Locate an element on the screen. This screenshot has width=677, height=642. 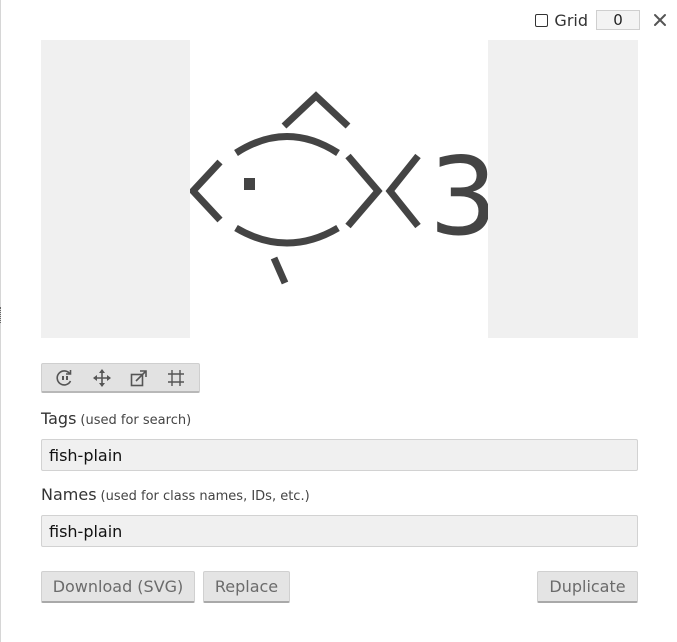
grid-checkbox is located at coordinates (542, 20).